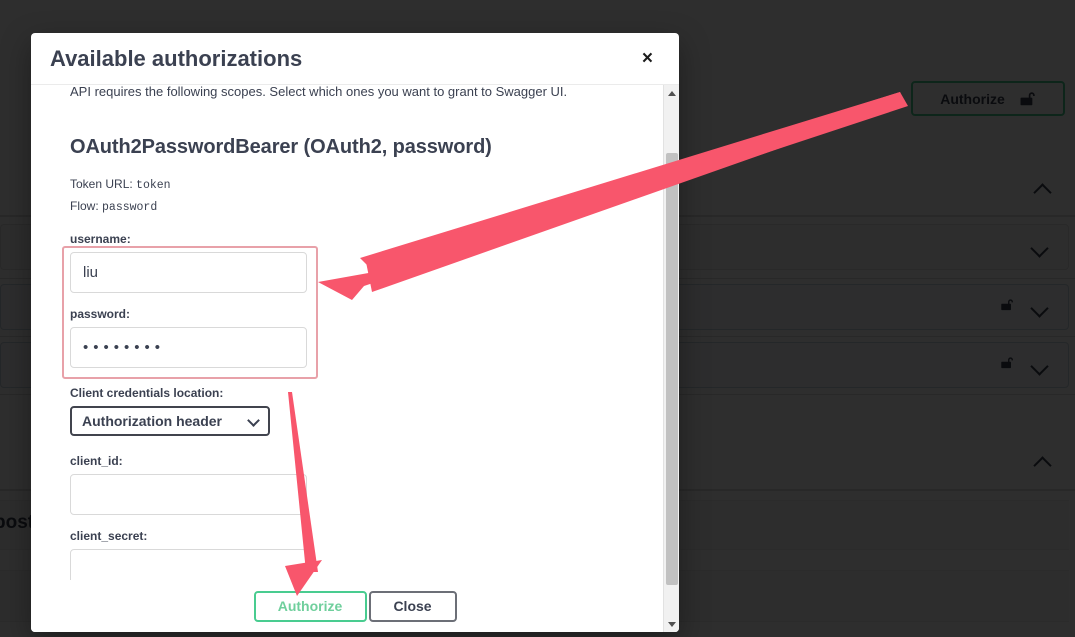  I want to click on client-credentials-location-wrapper: Authorization header, so click(170, 420).